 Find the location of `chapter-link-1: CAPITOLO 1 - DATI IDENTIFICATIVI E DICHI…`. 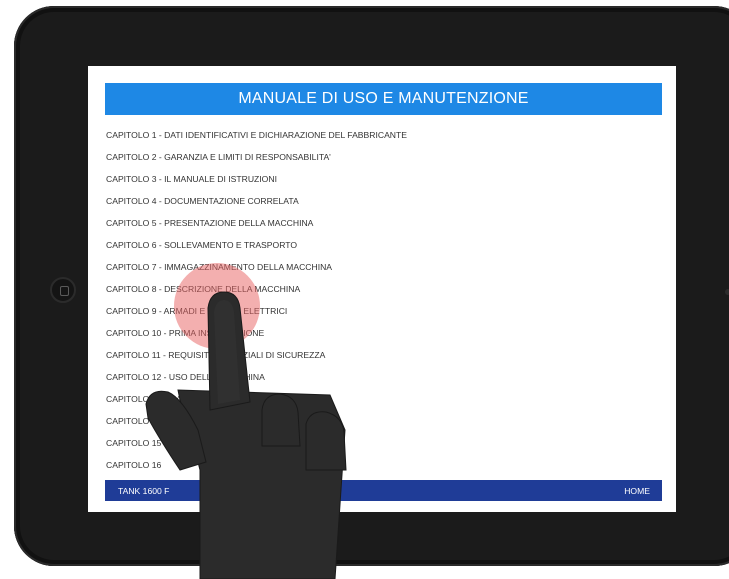

chapter-link-1: CAPITOLO 1 - DATI IDENTIFICATIVI E DICHI… is located at coordinates (381, 141).